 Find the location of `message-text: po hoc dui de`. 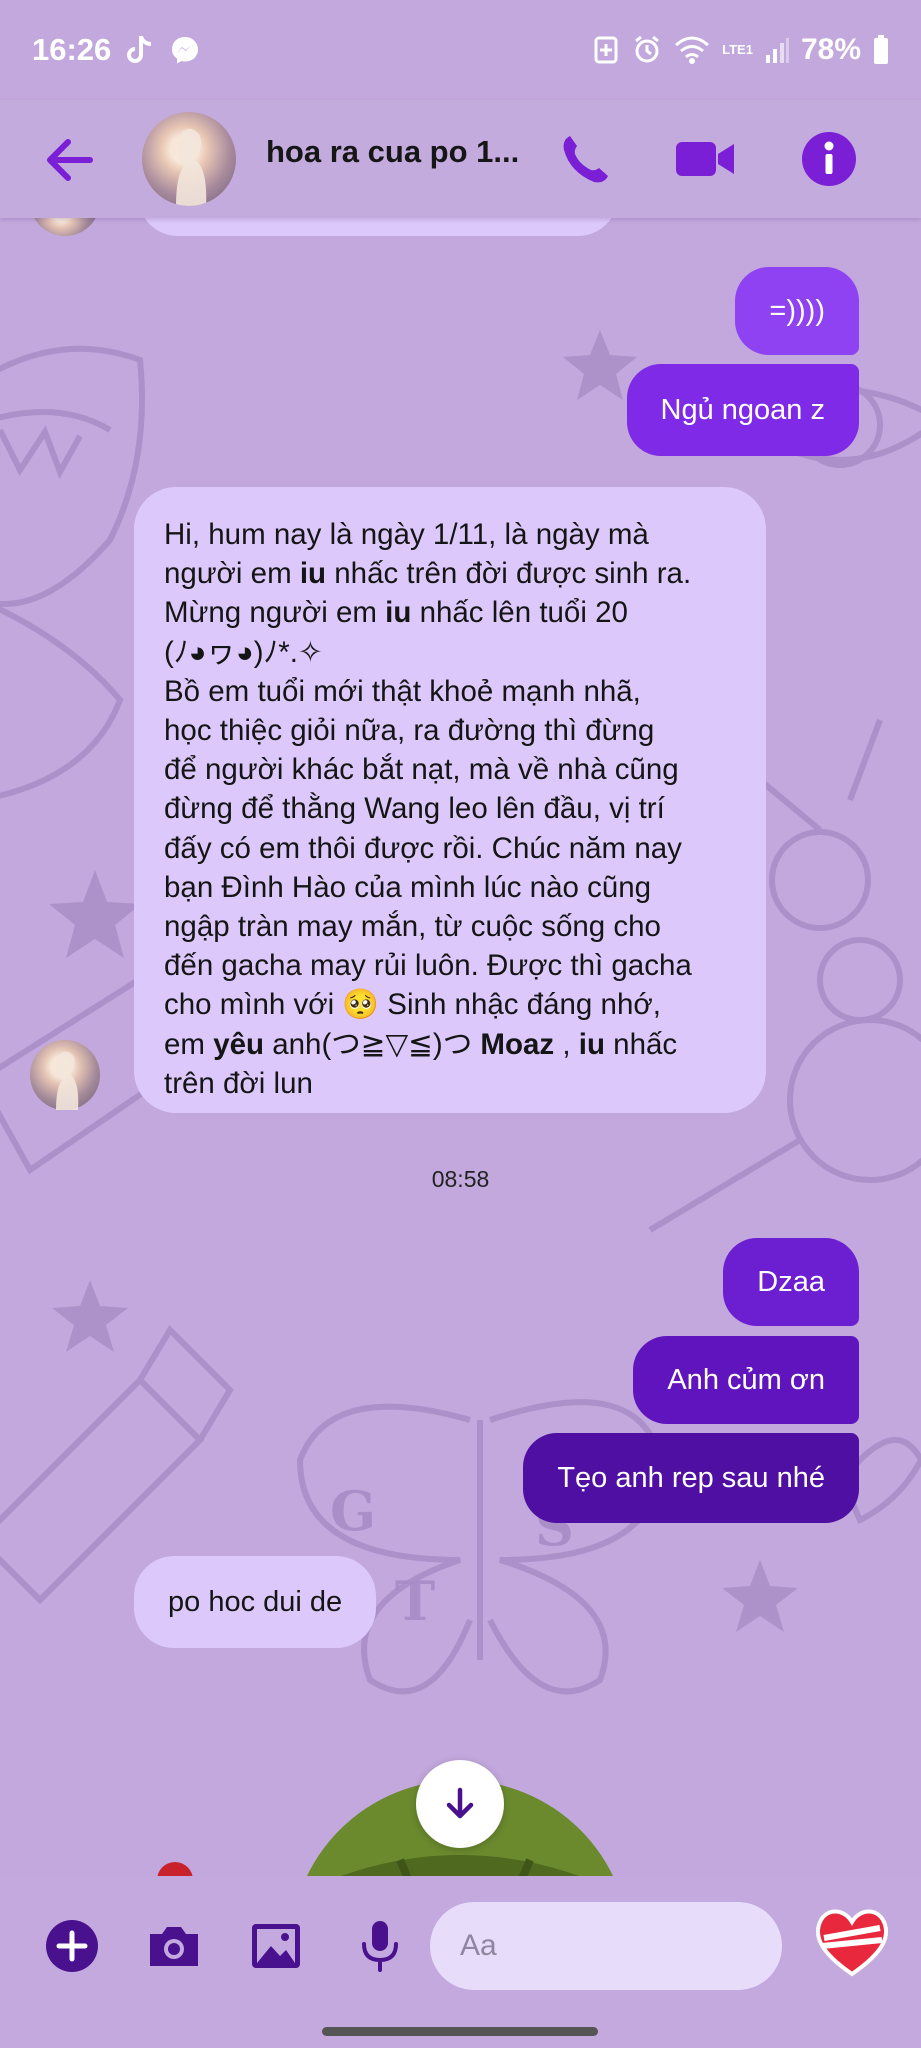

message-text: po hoc dui de is located at coordinates (255, 1602).